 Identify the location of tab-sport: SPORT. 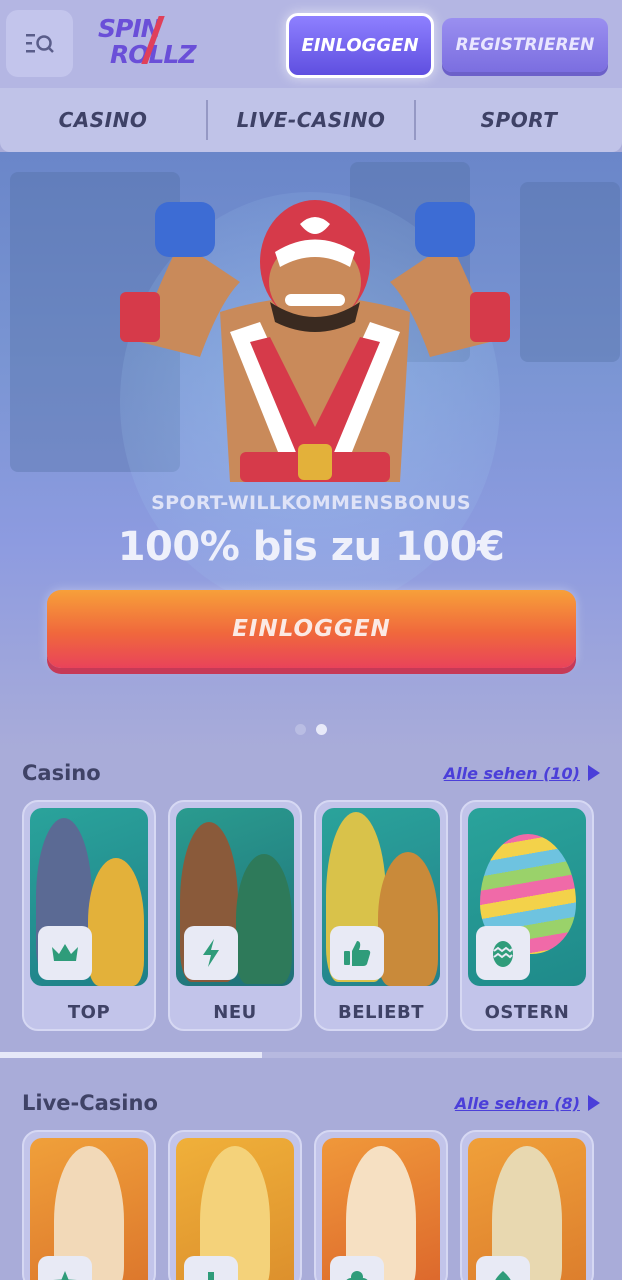
(519, 120).